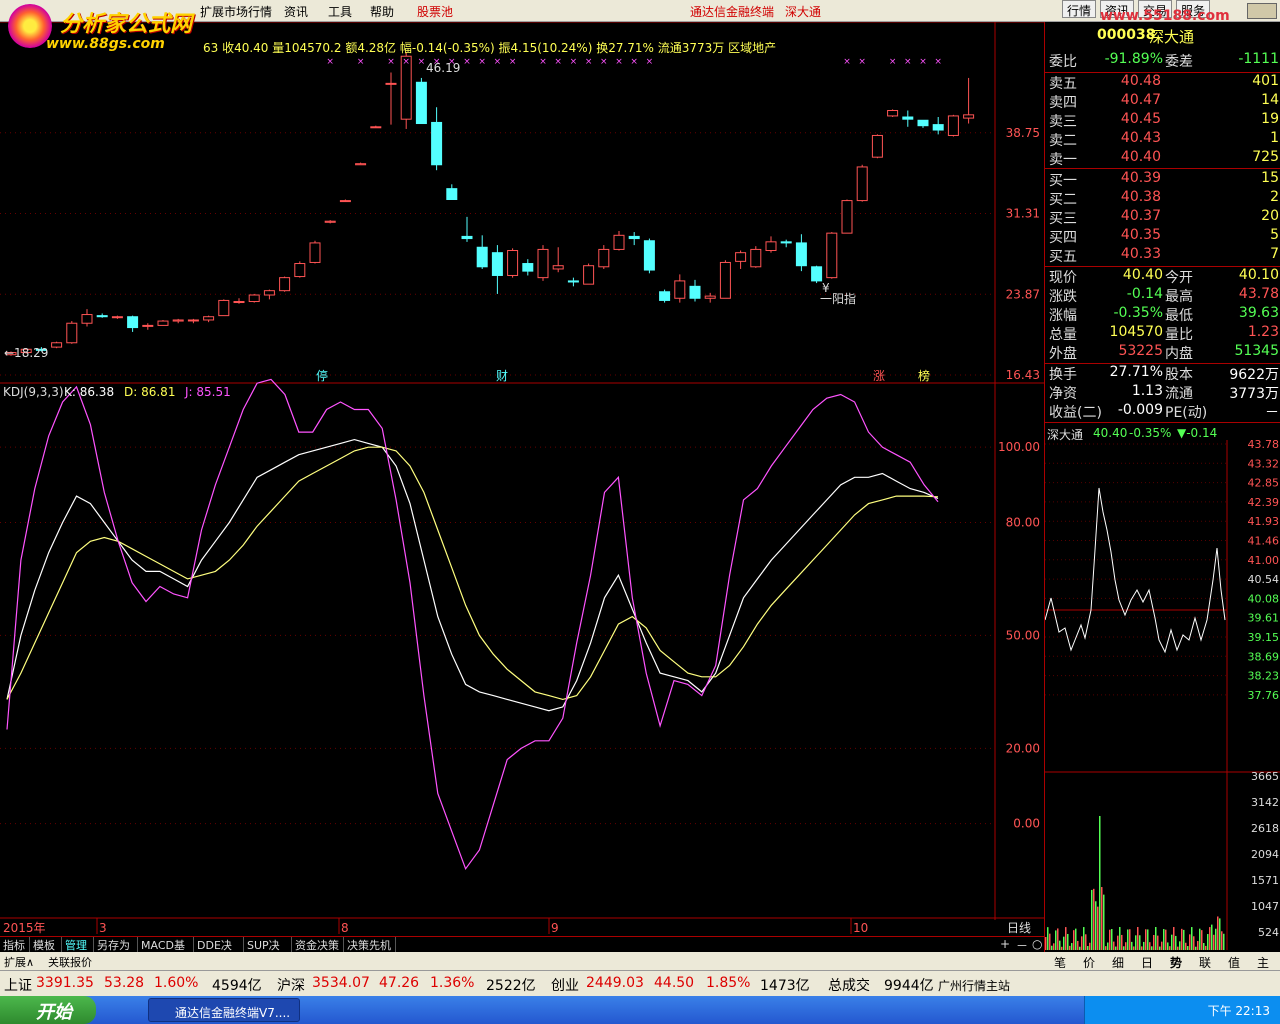 The image size is (1280, 1024). I want to click on tab-6: SUP决策, so click(268, 952).